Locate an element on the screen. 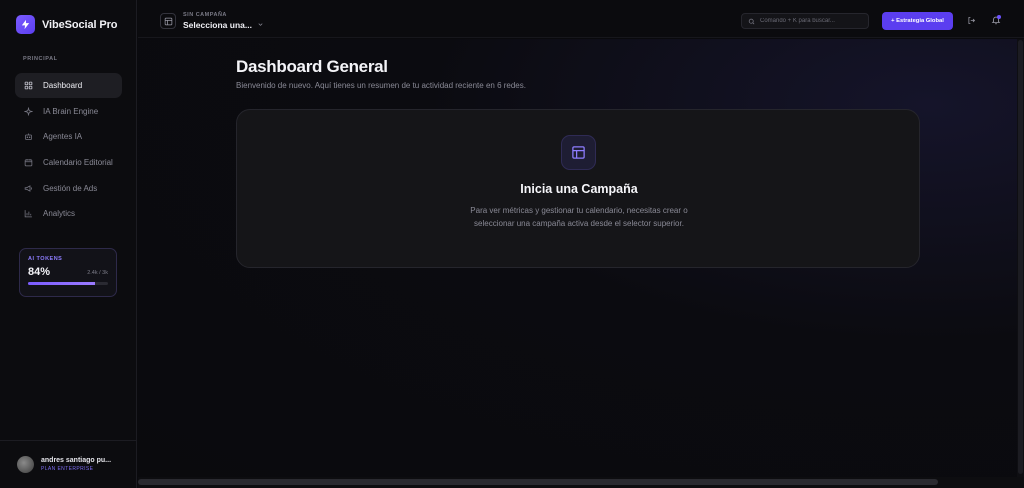 The height and width of the screenshot is (488, 1024). search-box is located at coordinates (805, 21).